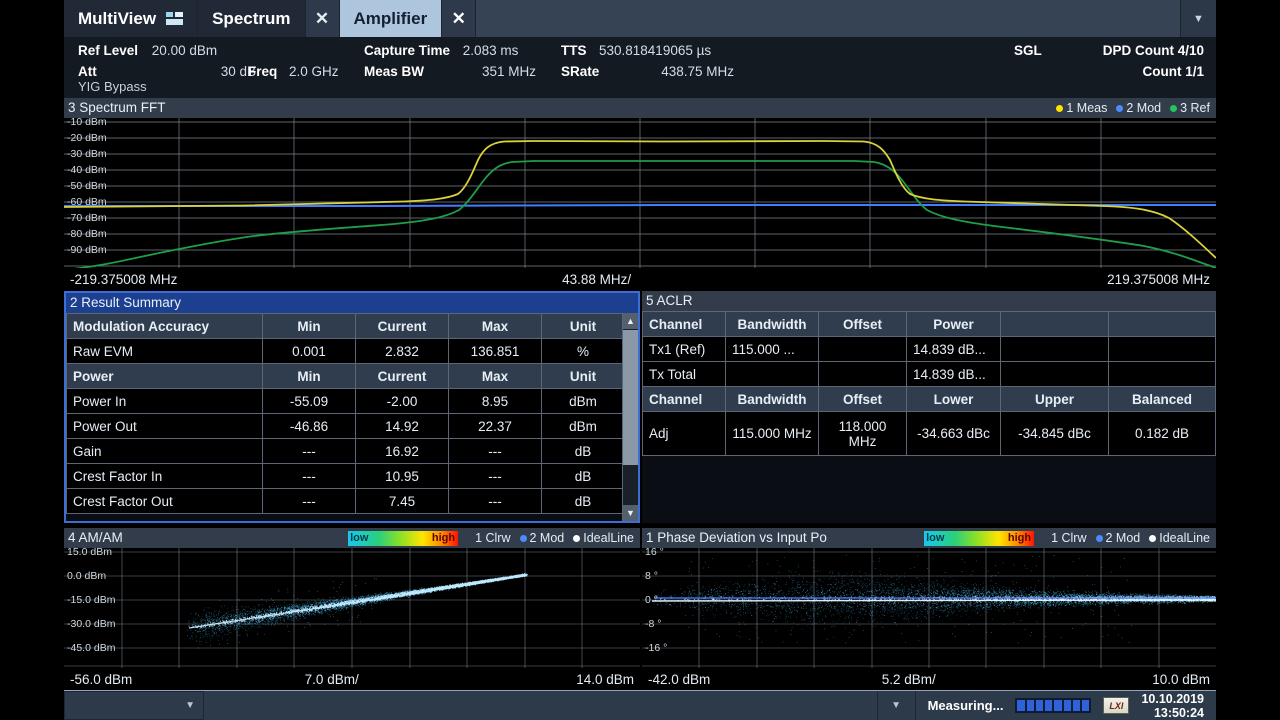 The height and width of the screenshot is (720, 1280). I want to click on cell-power-out-unit: dBm, so click(583, 426).